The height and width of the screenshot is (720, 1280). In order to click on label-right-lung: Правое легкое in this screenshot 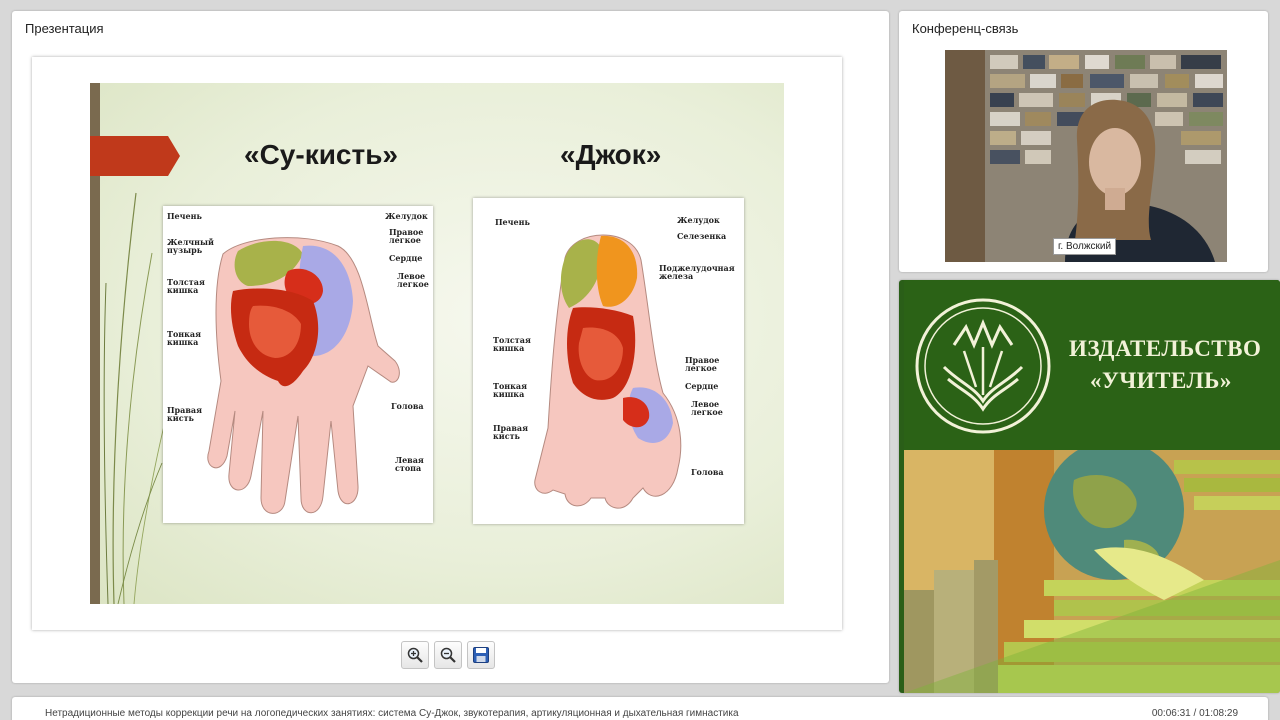, I will do `click(406, 236)`.